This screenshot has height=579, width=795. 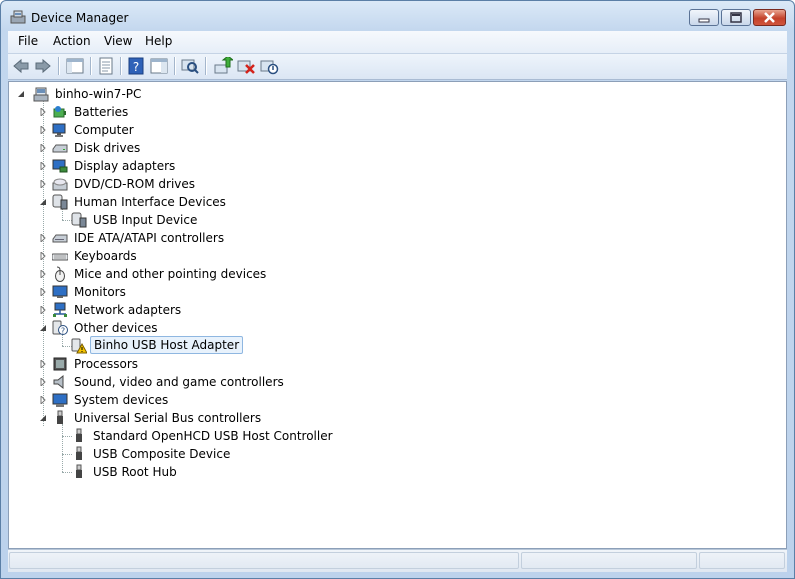 What do you see at coordinates (98, 94) in the screenshot?
I see `tree-root-label: binho-win7-PC` at bounding box center [98, 94].